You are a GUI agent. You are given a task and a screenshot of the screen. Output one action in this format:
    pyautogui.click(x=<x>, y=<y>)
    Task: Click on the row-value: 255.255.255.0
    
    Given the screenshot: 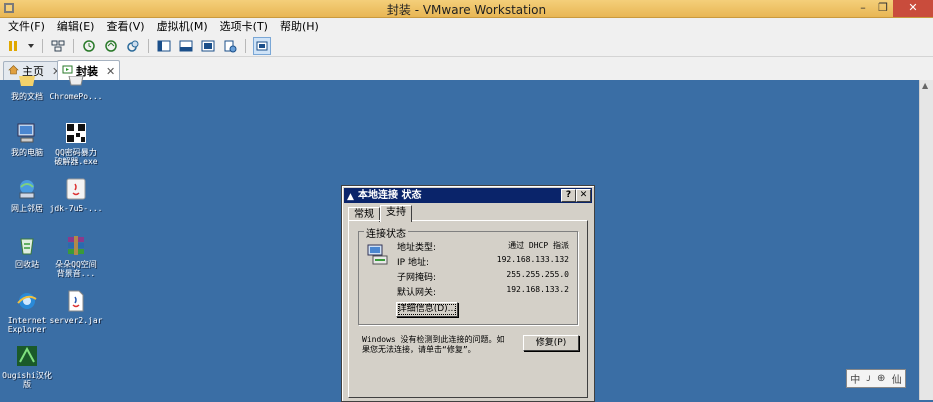 What is the action you would take?
    pyautogui.click(x=537, y=274)
    